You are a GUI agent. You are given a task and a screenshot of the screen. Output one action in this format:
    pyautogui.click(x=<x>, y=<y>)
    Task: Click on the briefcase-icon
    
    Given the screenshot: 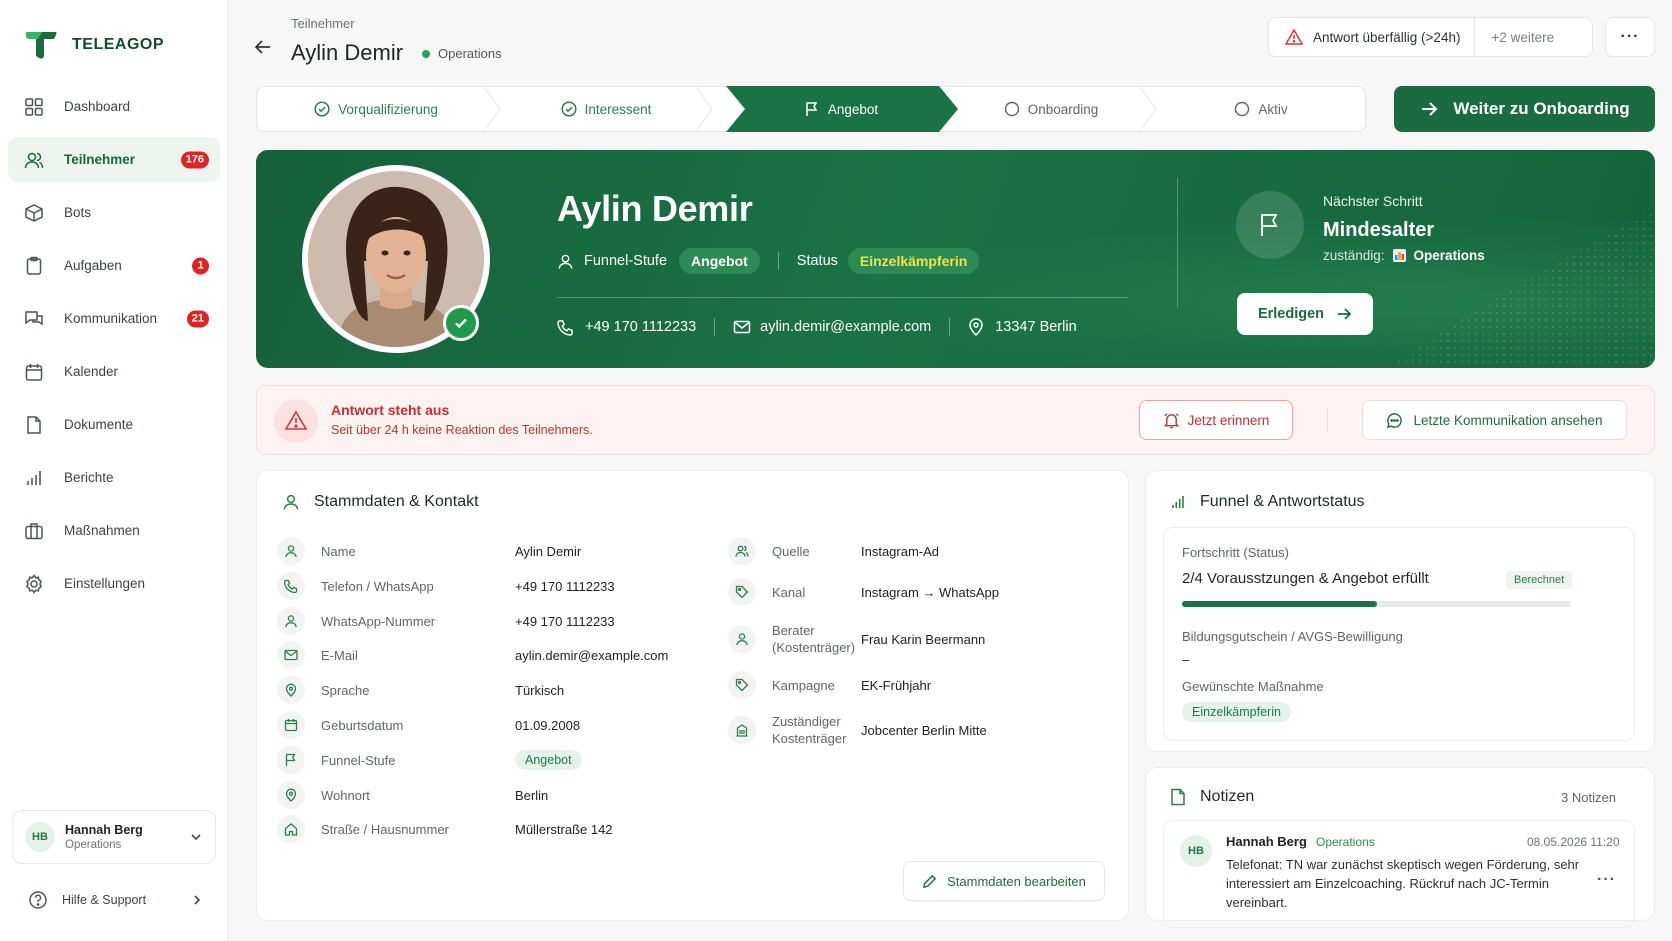 What is the action you would take?
    pyautogui.click(x=34, y=530)
    